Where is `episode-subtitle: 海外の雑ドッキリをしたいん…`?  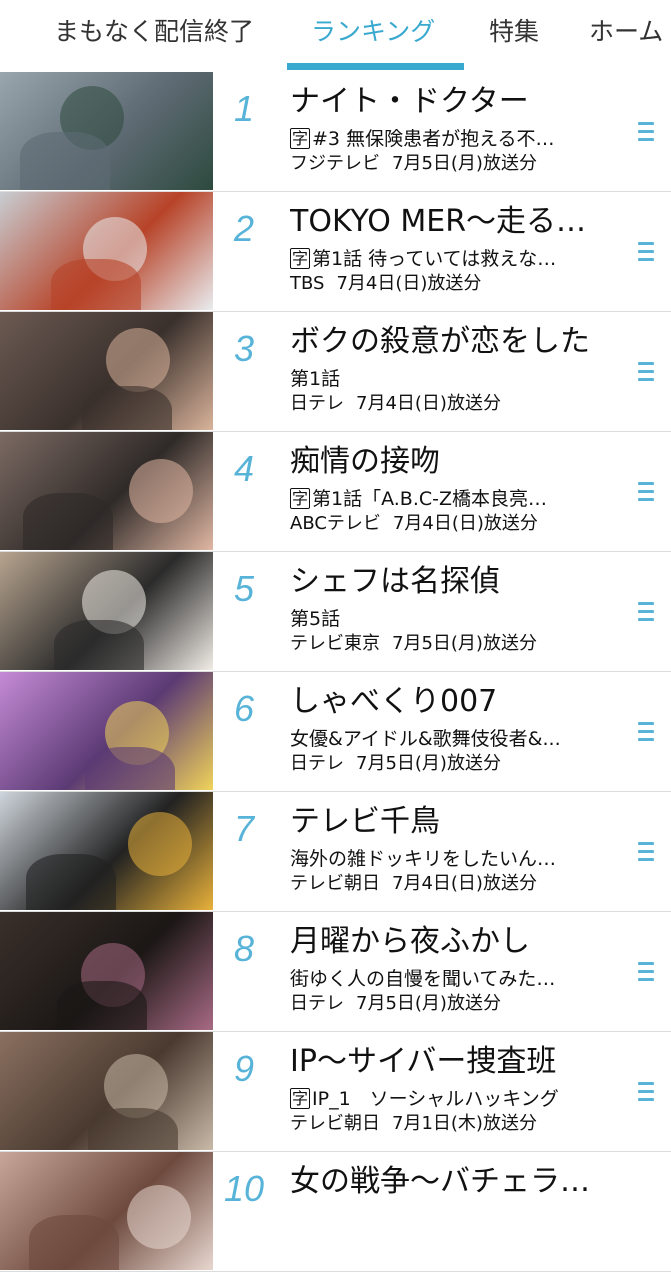 episode-subtitle: 海外の雑ドッキリをしたいん… is located at coordinates (451, 859).